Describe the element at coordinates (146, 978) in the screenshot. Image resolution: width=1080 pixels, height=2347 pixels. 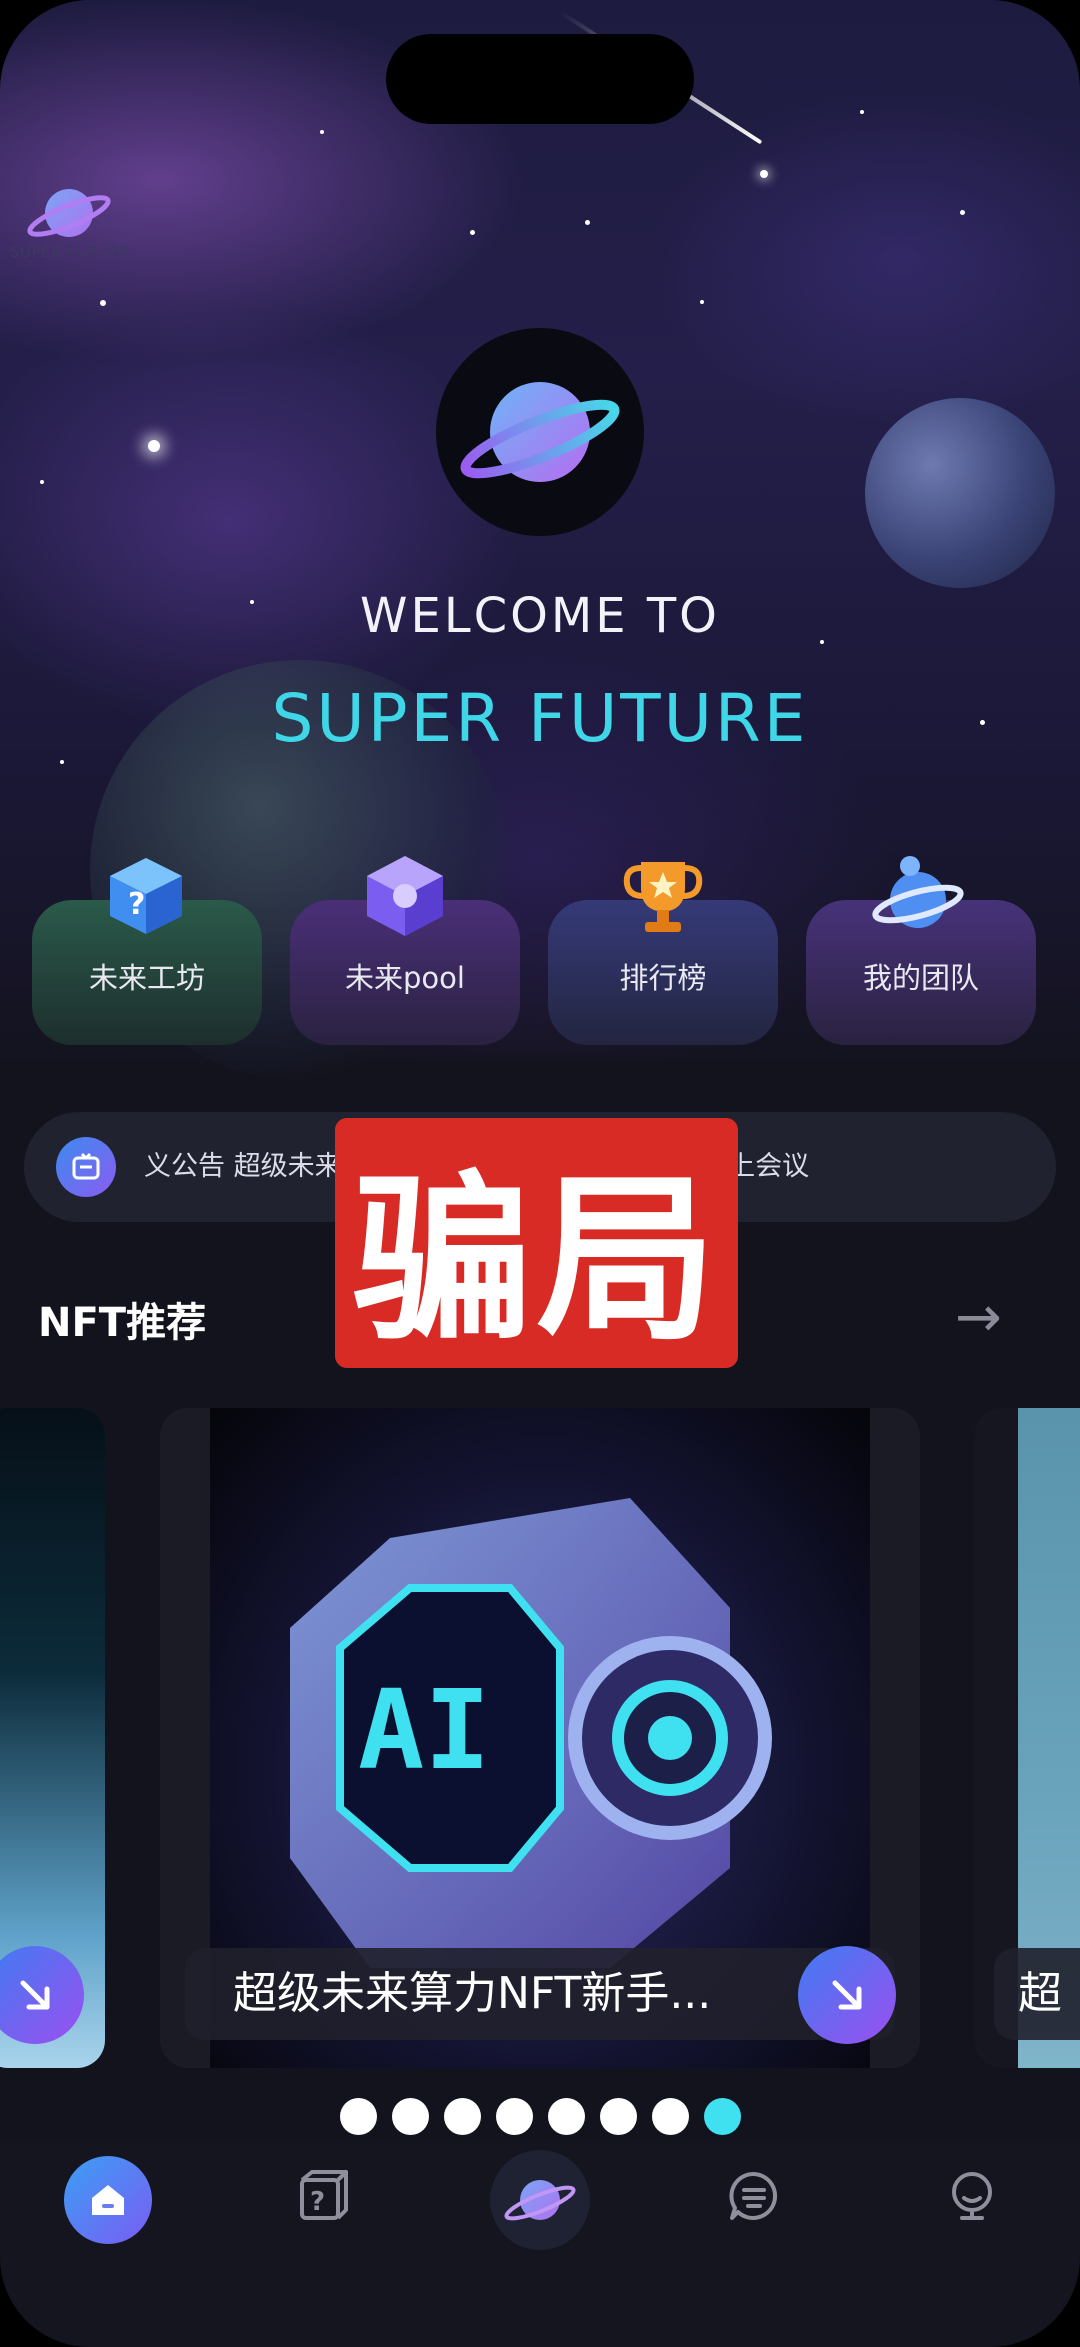
I see `menu-label: 未来工坊` at that location.